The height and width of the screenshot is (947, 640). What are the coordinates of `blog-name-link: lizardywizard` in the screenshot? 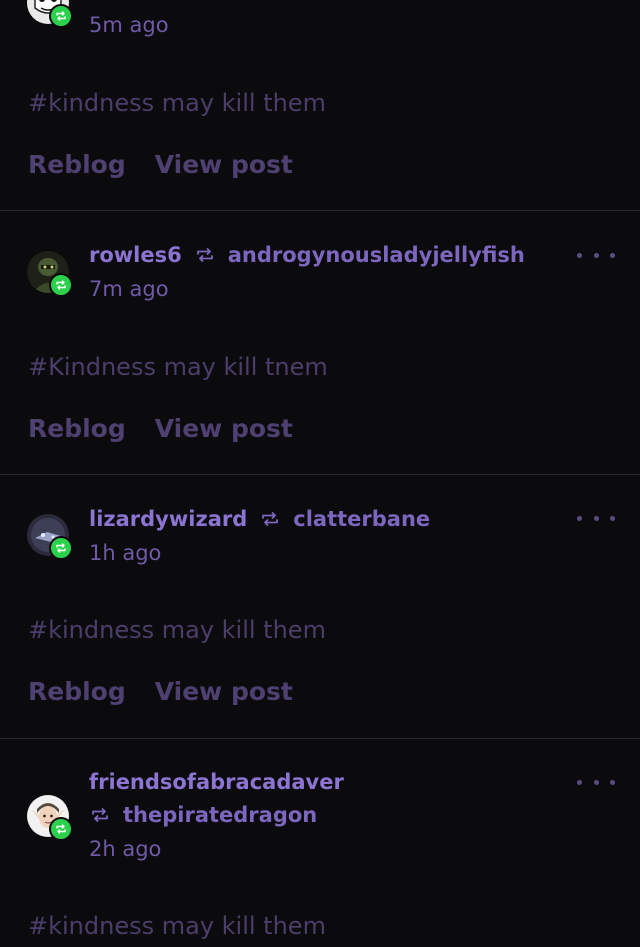 It's located at (168, 519).